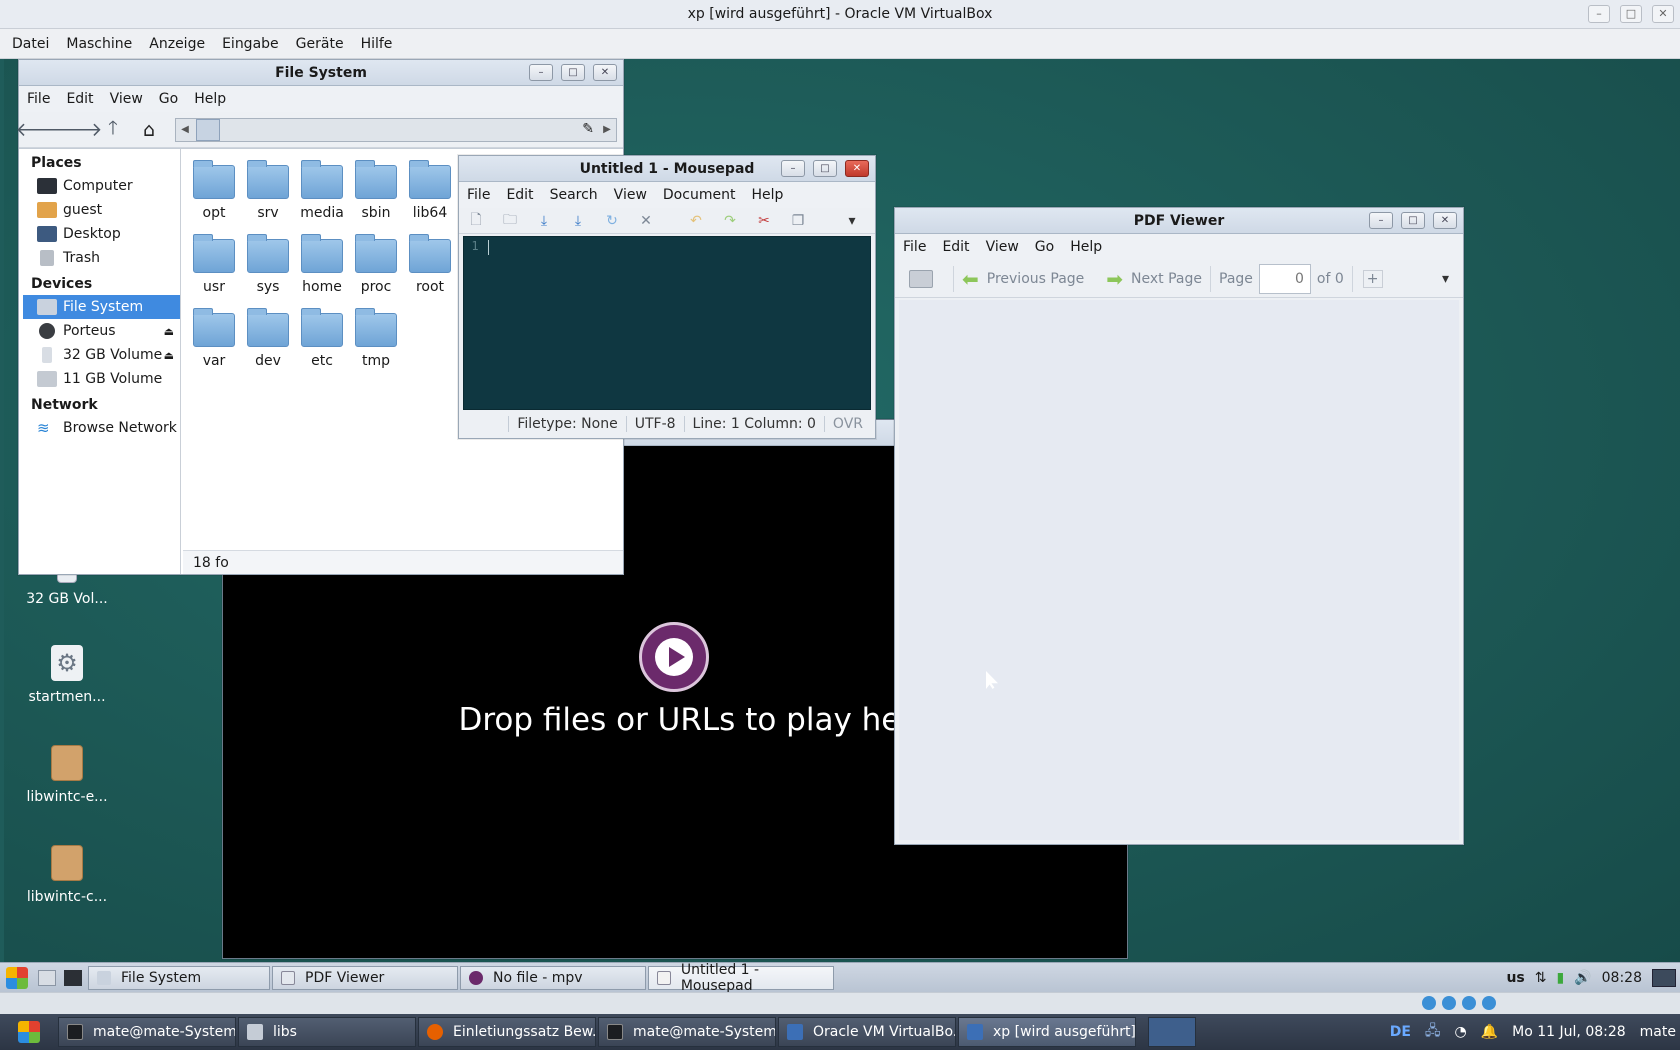 Image resolution: width=1680 pixels, height=1050 pixels. What do you see at coordinates (168, 99) in the screenshot?
I see `menu-go: Go` at bounding box center [168, 99].